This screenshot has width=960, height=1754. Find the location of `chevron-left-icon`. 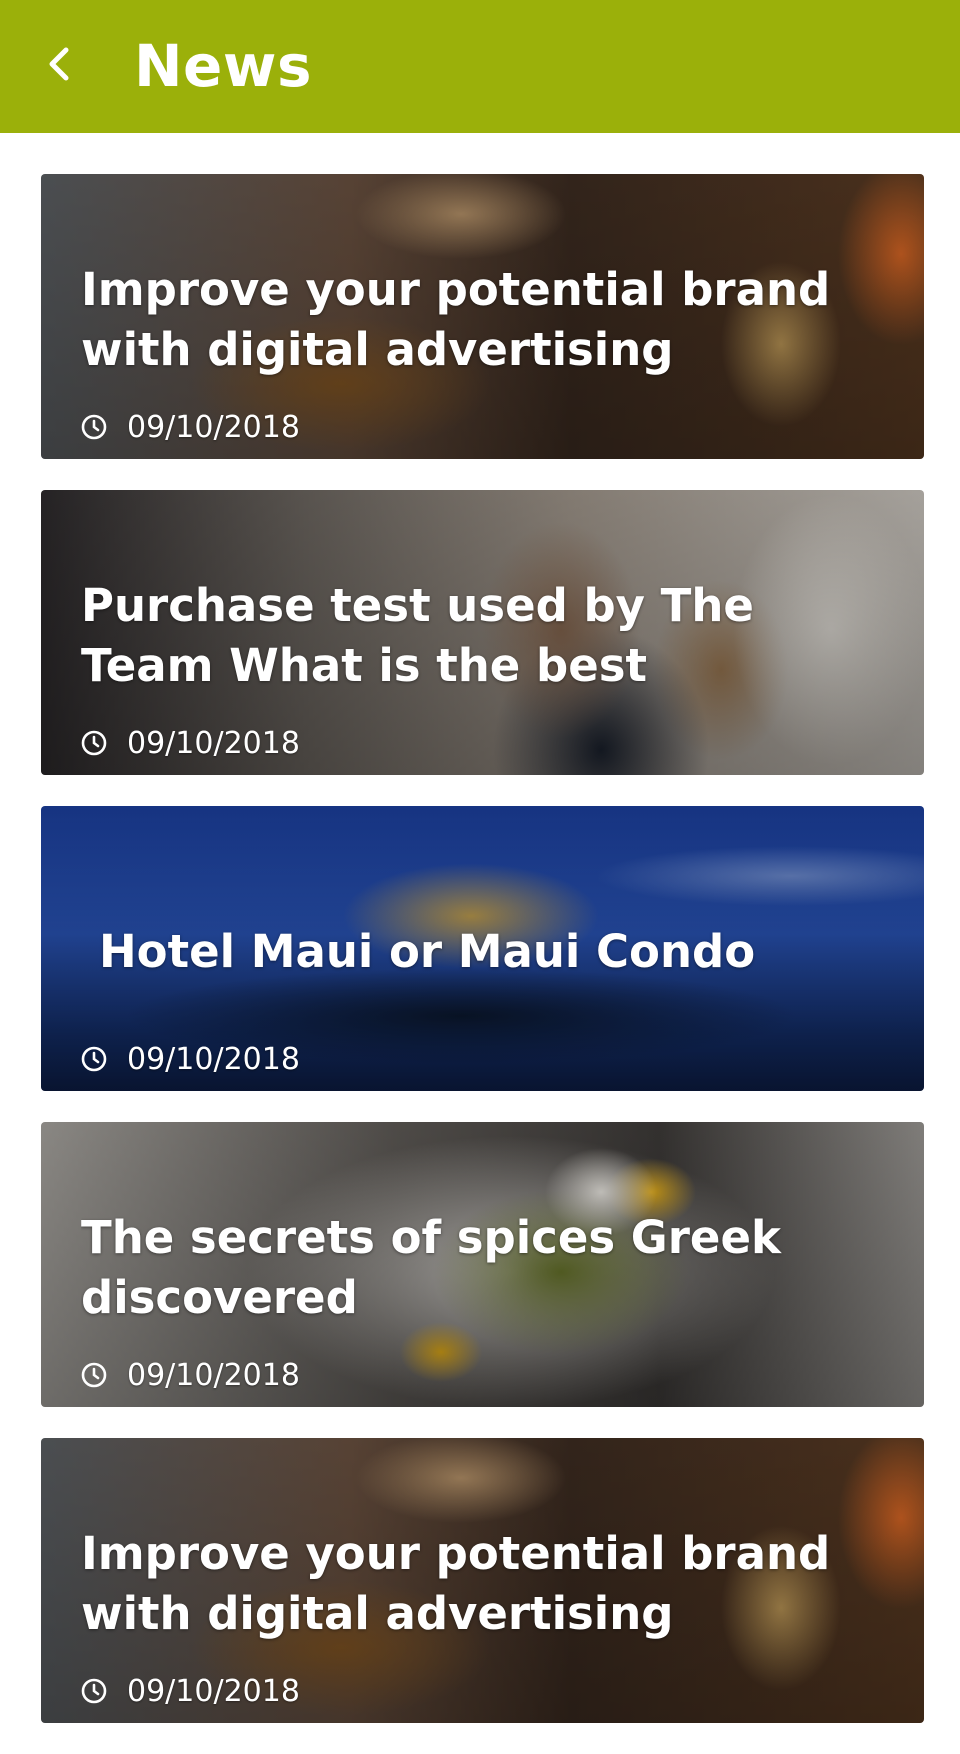

chevron-left-icon is located at coordinates (59, 64).